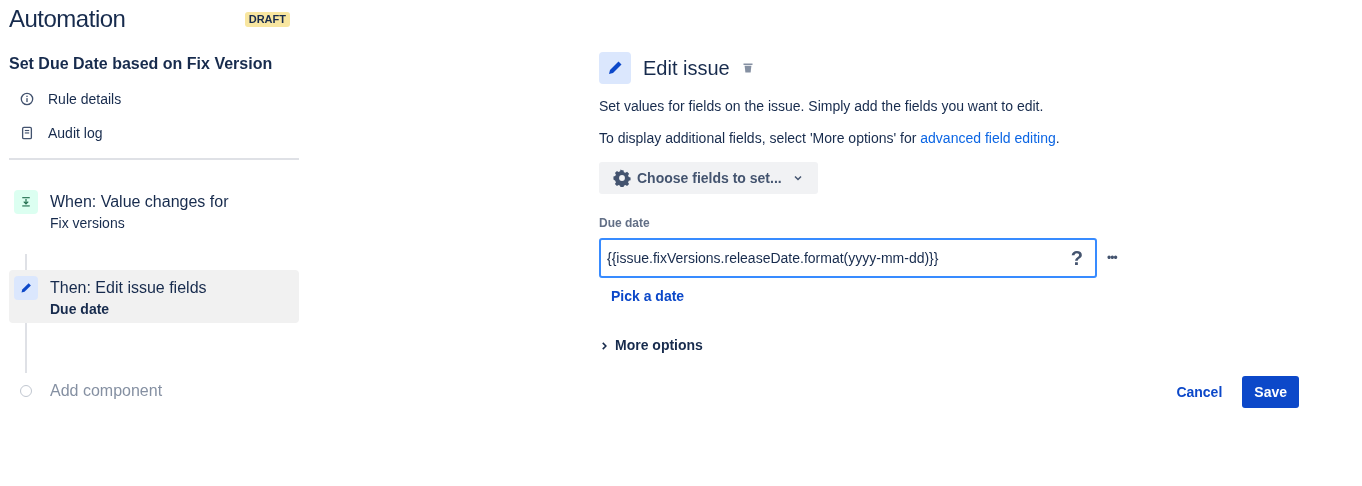 The height and width of the screenshot is (486, 1362). I want to click on save-button: Save, so click(1270, 392).